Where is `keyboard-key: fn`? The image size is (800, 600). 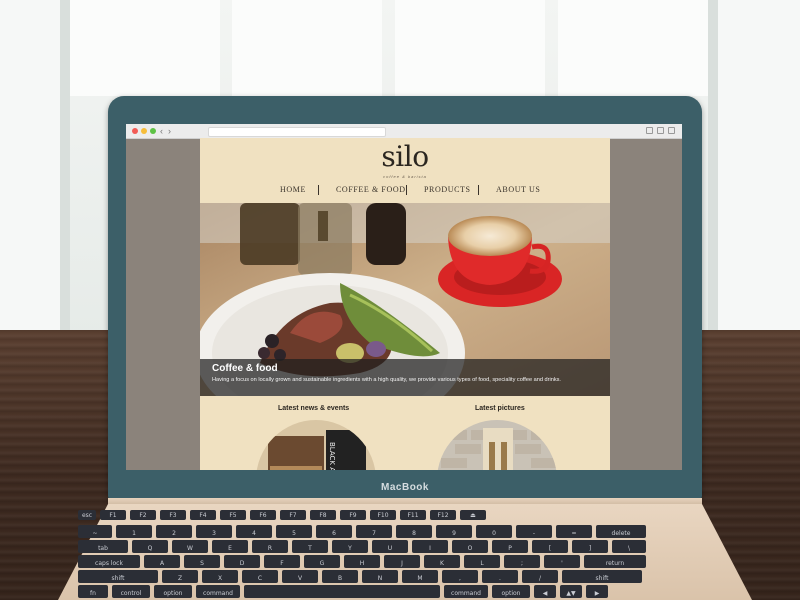
keyboard-key: fn is located at coordinates (93, 591).